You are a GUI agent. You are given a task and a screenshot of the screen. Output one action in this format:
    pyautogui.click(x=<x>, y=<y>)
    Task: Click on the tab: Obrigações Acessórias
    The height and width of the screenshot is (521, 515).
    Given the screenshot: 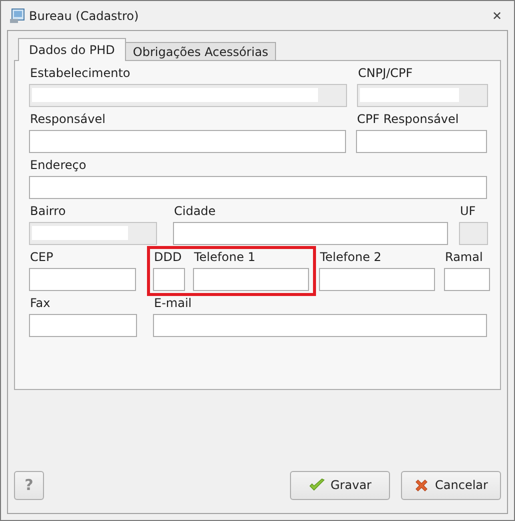 What is the action you would take?
    pyautogui.click(x=200, y=51)
    